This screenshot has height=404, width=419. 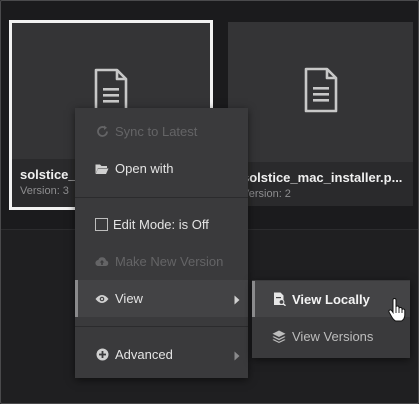 What do you see at coordinates (102, 169) in the screenshot?
I see `folder-open-icon` at bounding box center [102, 169].